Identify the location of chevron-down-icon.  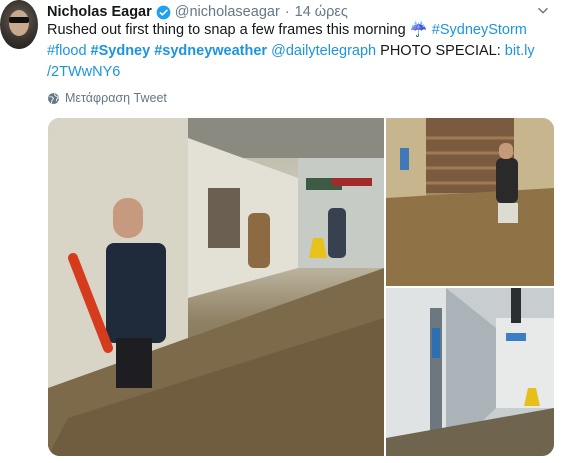
(543, 11).